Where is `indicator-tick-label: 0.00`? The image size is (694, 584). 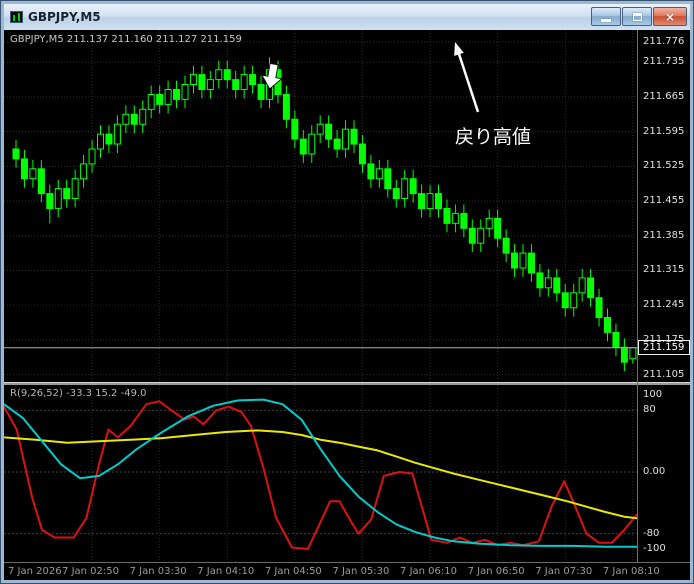 indicator-tick-label: 0.00 is located at coordinates (654, 471).